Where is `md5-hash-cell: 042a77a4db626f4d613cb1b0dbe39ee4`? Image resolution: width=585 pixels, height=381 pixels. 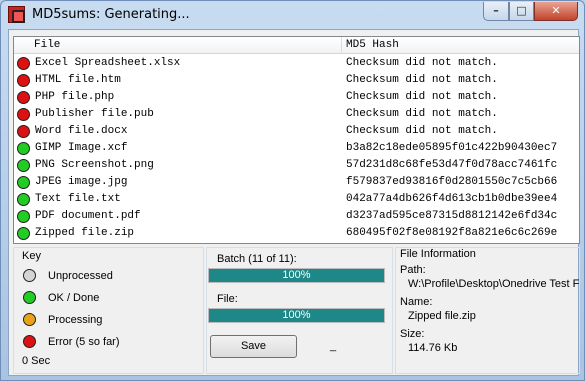
md5-hash-cell: 042a77a4db626f4d613cb1b0dbe39ee4 is located at coordinates (452, 199).